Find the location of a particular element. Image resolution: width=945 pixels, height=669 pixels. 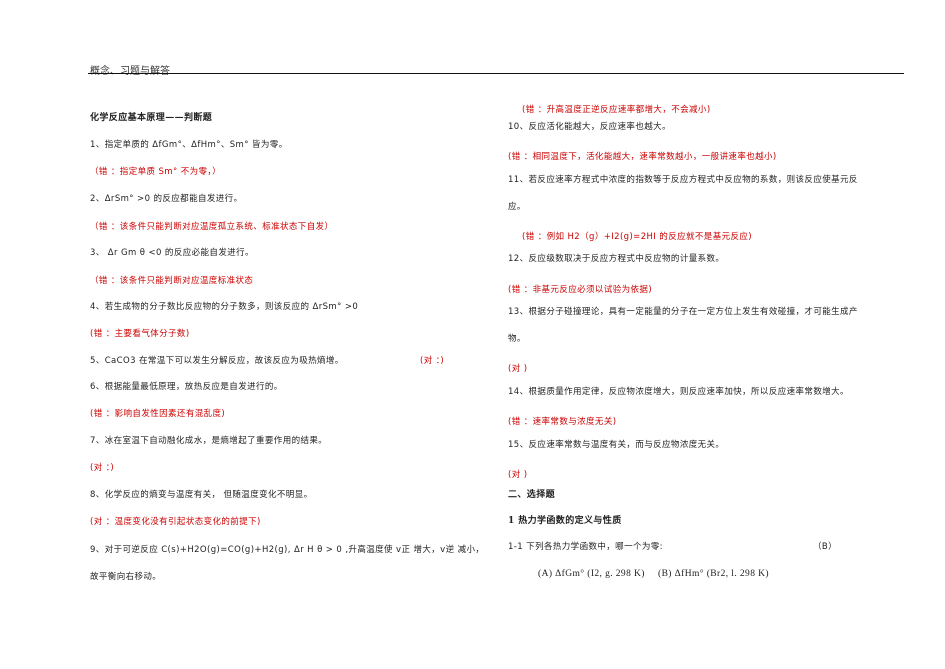

option-b: (B) ΔfHm° (Br2, l. 298 K) is located at coordinates (713, 574).